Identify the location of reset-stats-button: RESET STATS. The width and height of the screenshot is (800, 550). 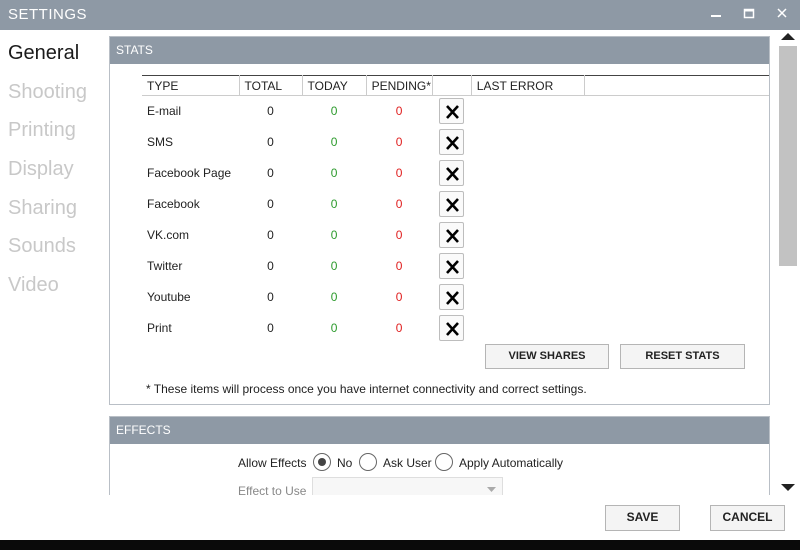
(682, 356).